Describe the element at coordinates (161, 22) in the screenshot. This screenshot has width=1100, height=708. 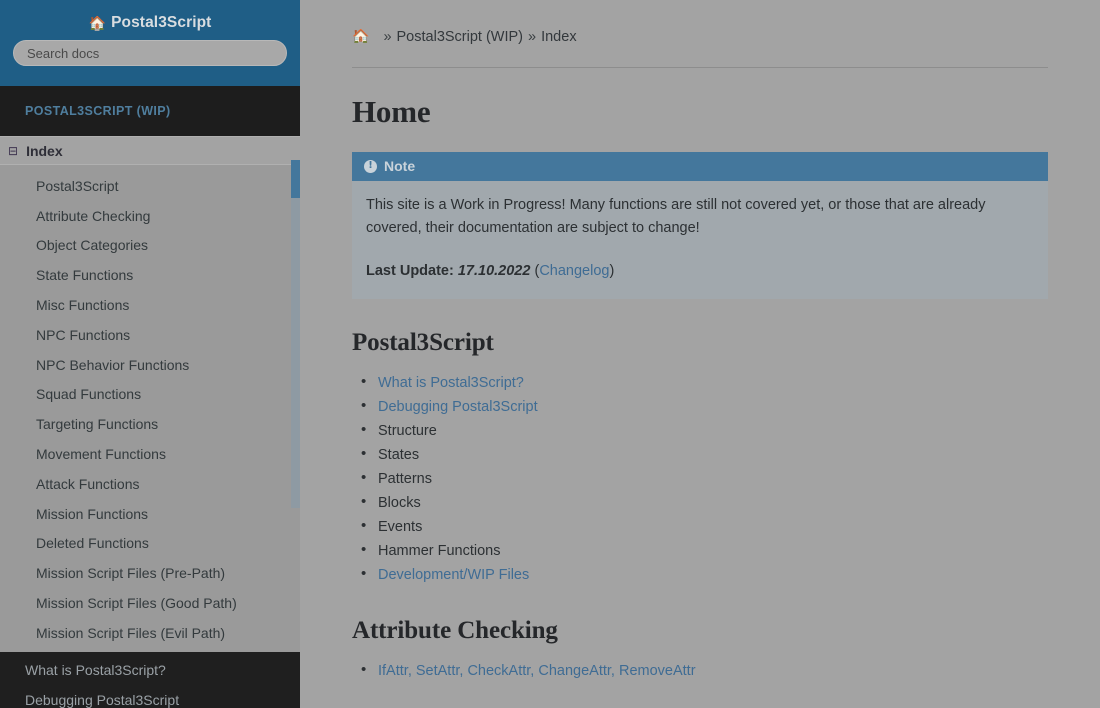
I see `brand-title: Postal3Script` at that location.